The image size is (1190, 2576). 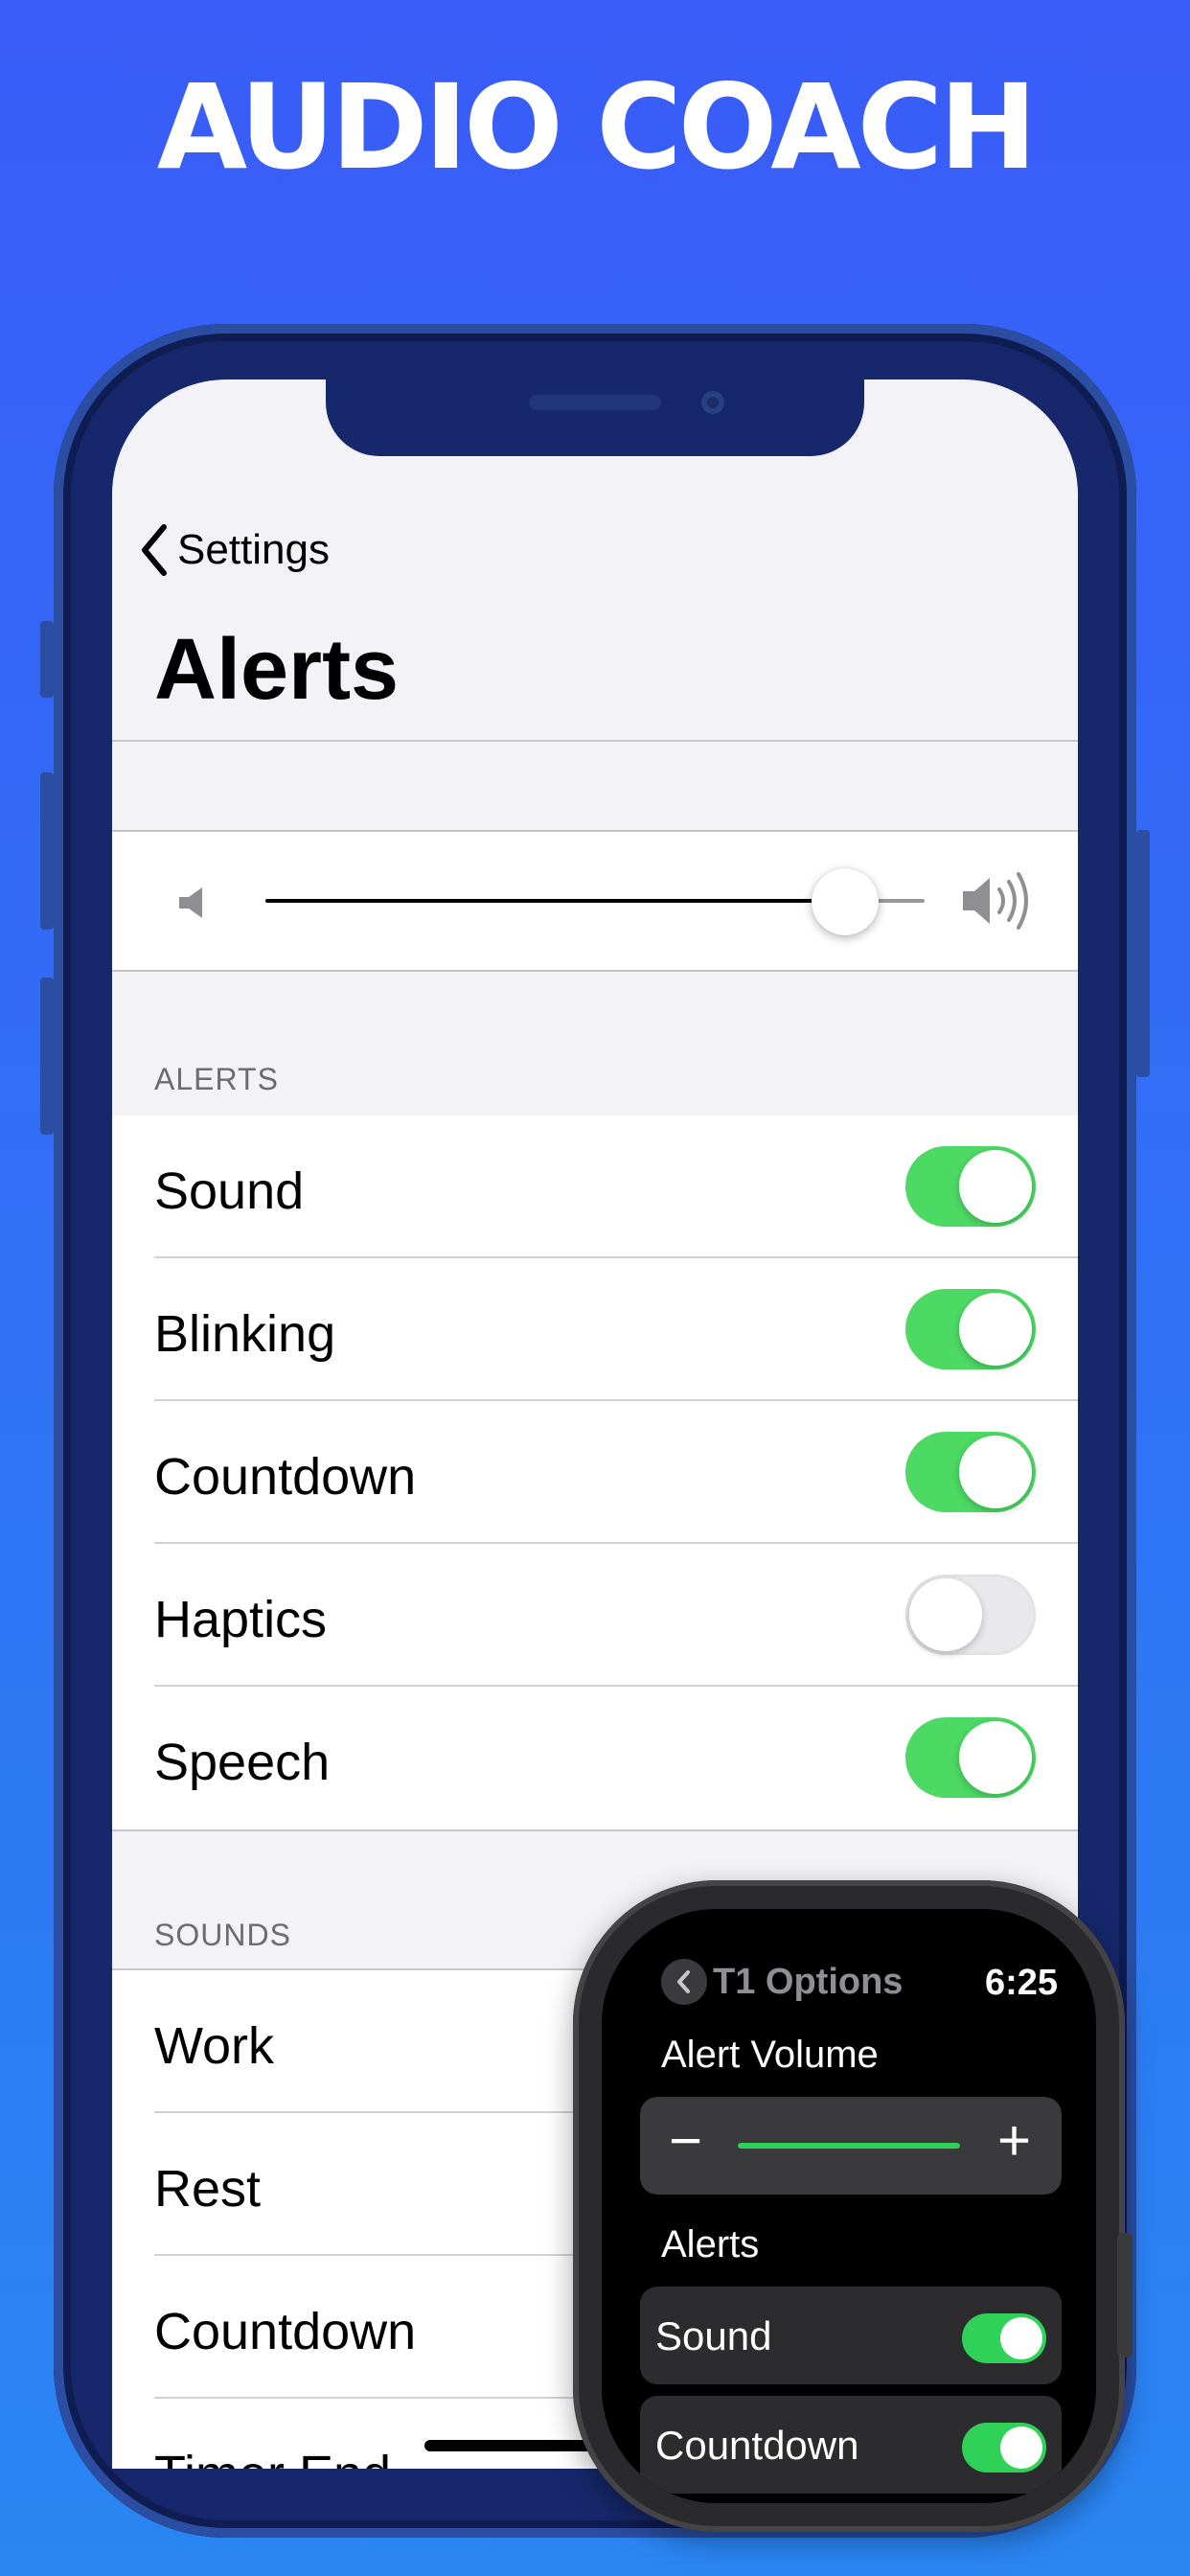 I want to click on alert-row-sound: Sound, so click(x=595, y=1187).